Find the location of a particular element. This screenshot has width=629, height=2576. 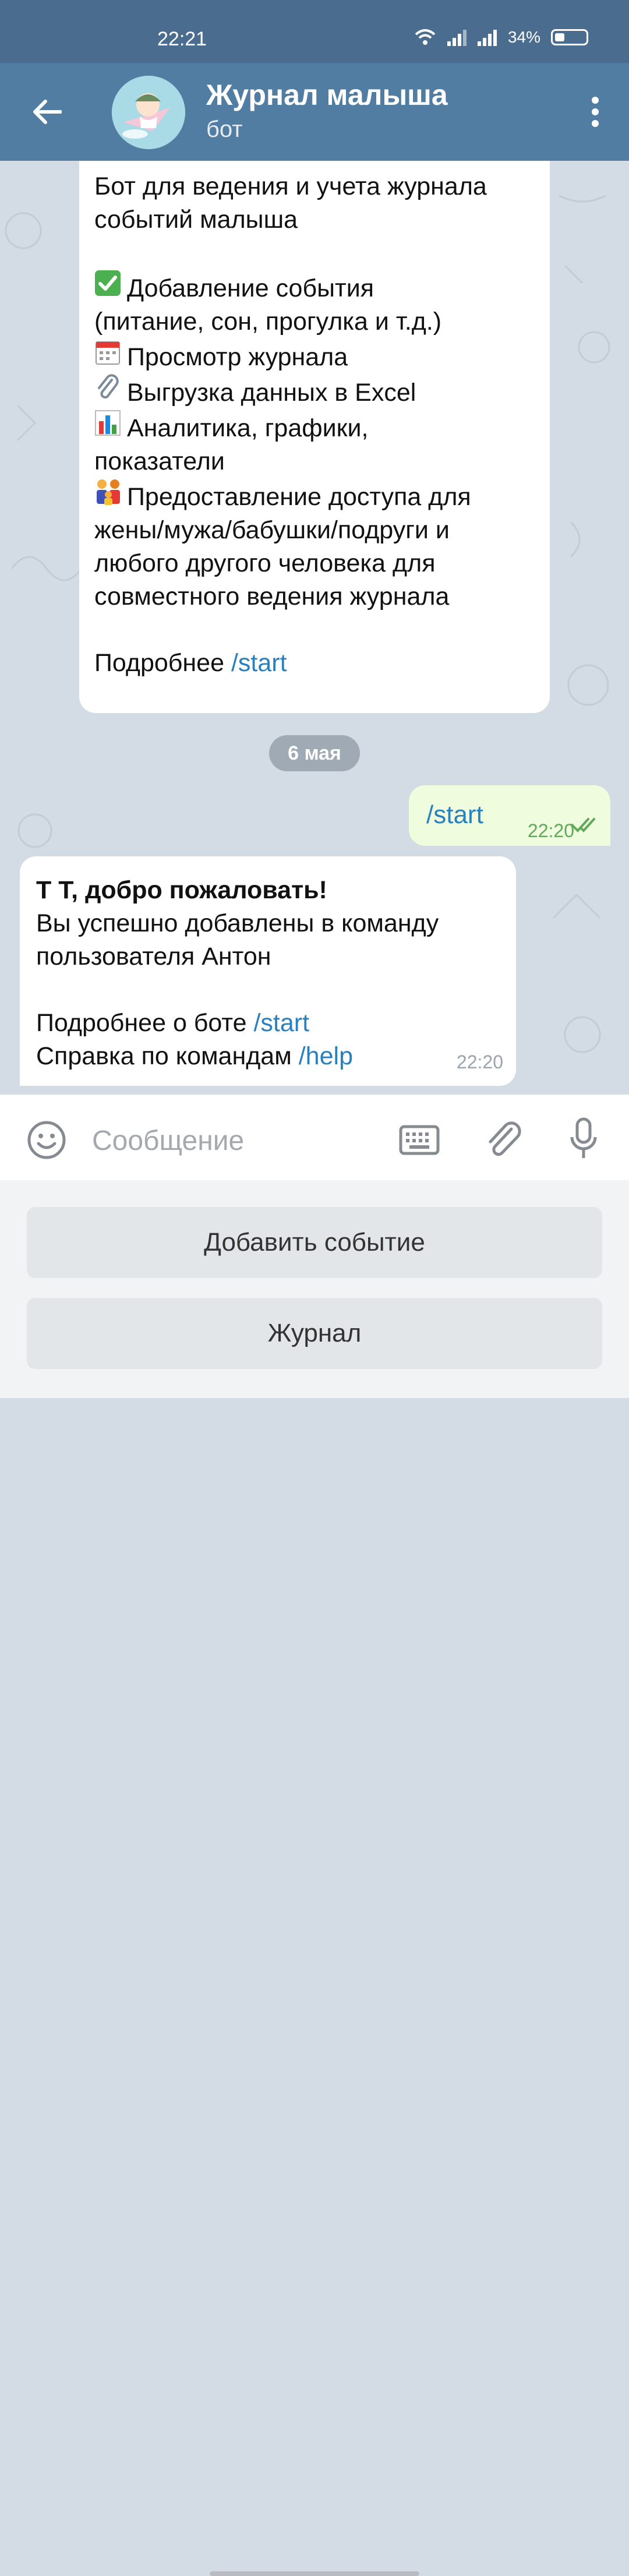

status-time: 22:21 is located at coordinates (182, 39).